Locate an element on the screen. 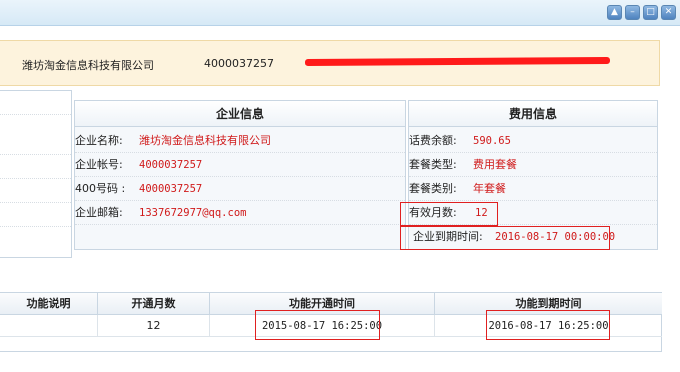  company-400-value: 4000037257 is located at coordinates (171, 189).